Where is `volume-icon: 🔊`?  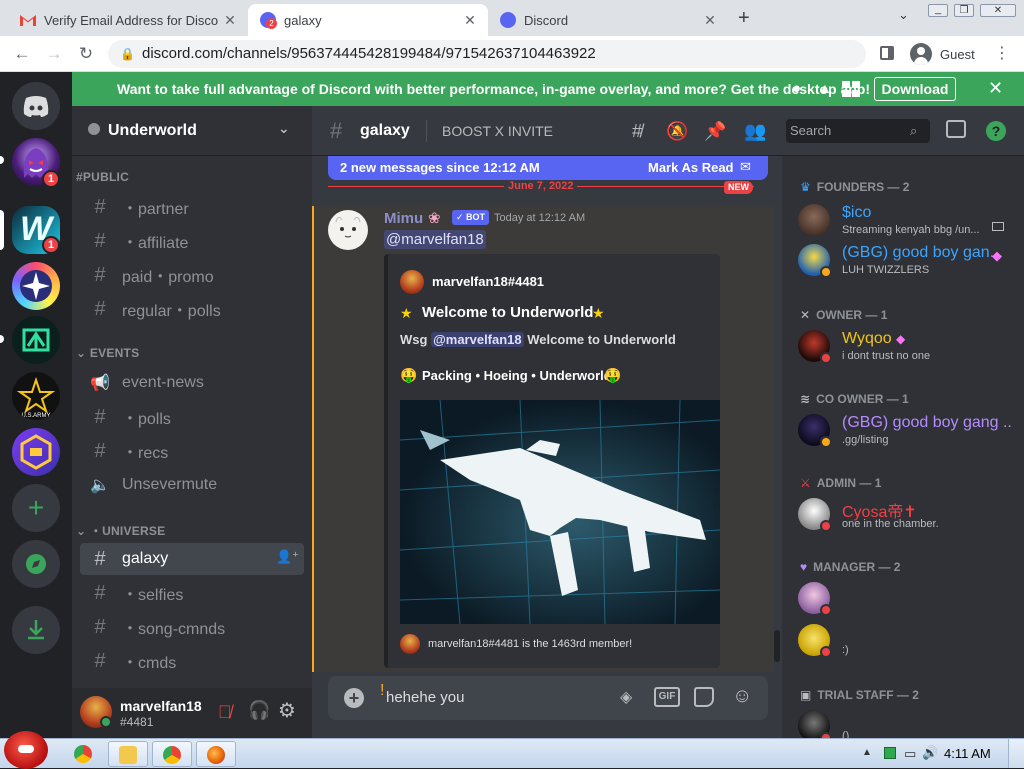 volume-icon: 🔊 is located at coordinates (930, 753).